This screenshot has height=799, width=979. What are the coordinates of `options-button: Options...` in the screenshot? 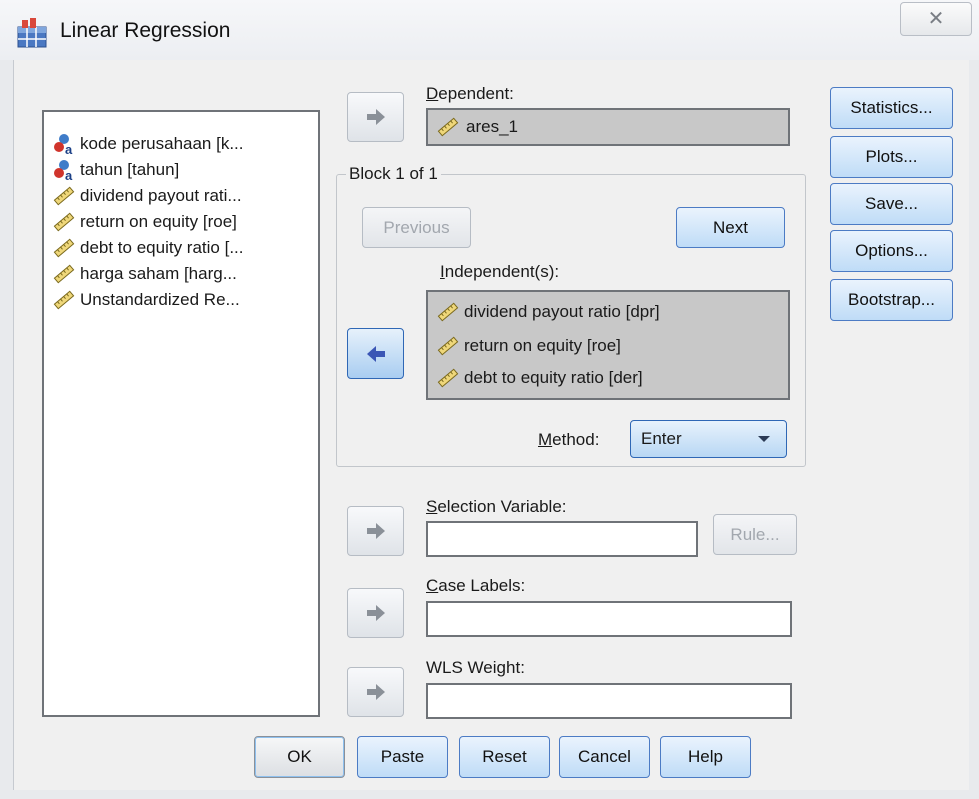 It's located at (891, 251).